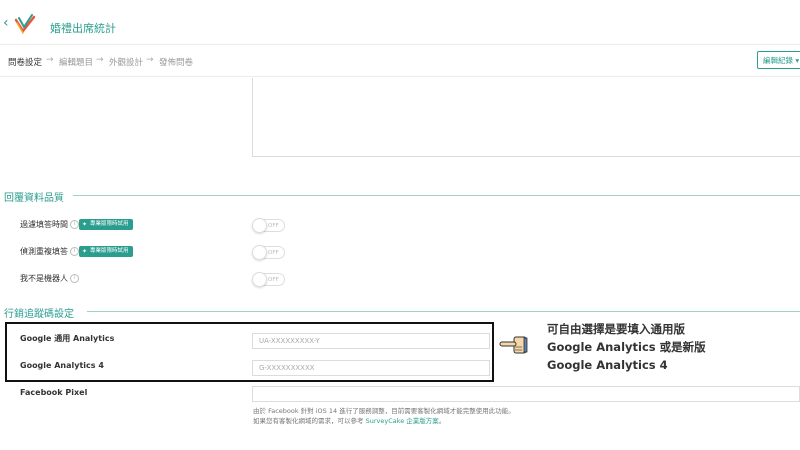  What do you see at coordinates (44, 224) in the screenshot?
I see `filter-answer-time-text: 過濾填答時間` at bounding box center [44, 224].